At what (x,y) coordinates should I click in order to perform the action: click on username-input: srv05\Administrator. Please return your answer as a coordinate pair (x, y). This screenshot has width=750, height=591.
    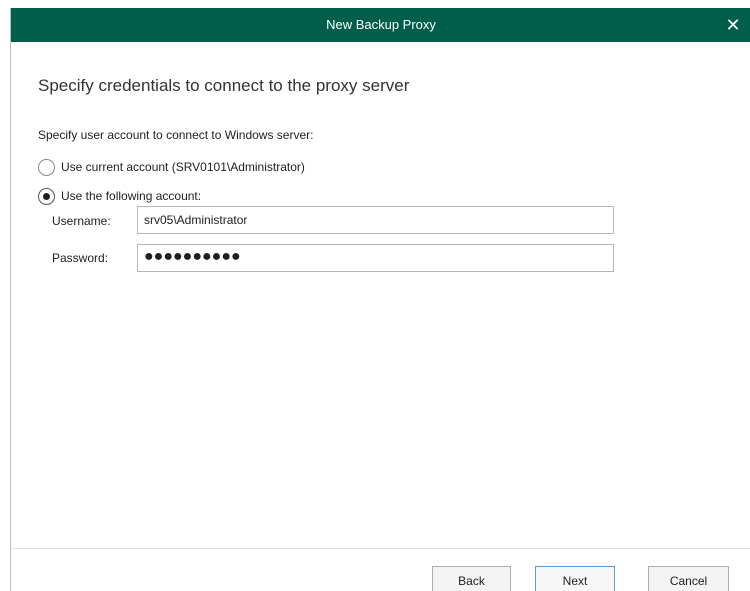
    Looking at the image, I should click on (375, 220).